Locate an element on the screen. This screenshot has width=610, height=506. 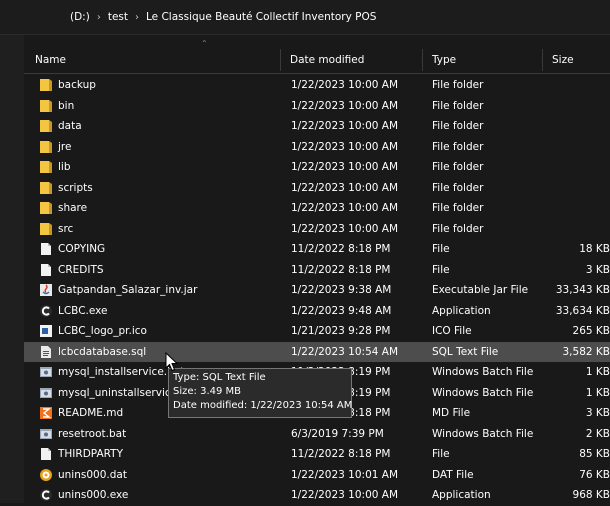
file-row: THIRDPARTY11/2/2022 8:18 PMFile85 KB is located at coordinates (317, 454).